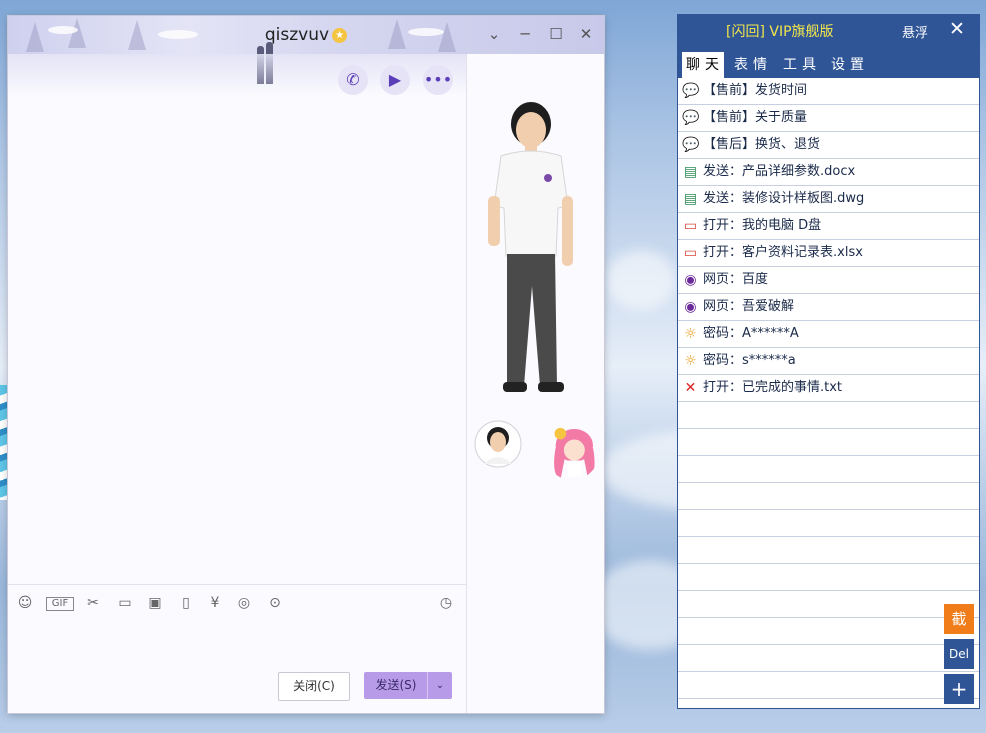  I want to click on tab-emoji: 表情, so click(751, 65).